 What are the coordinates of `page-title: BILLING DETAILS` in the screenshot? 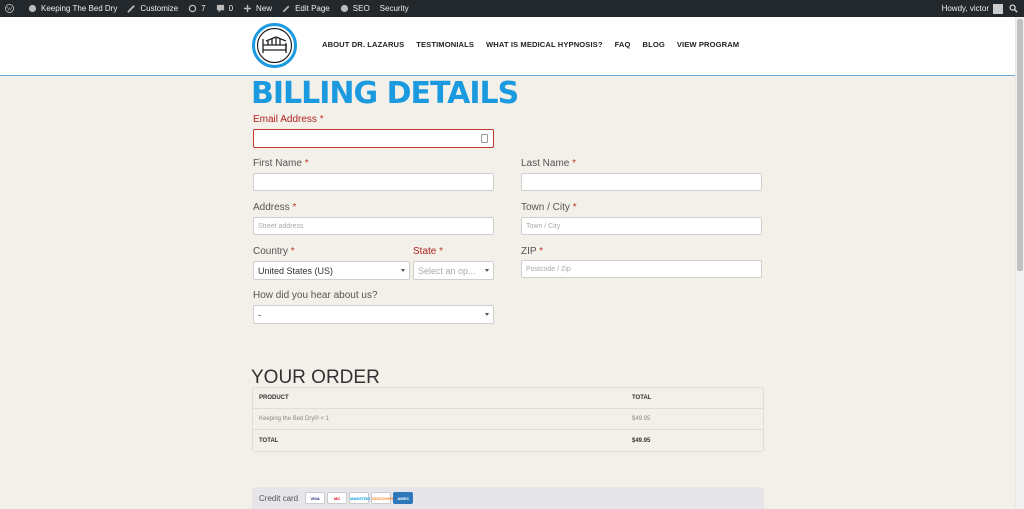 It's located at (385, 93).